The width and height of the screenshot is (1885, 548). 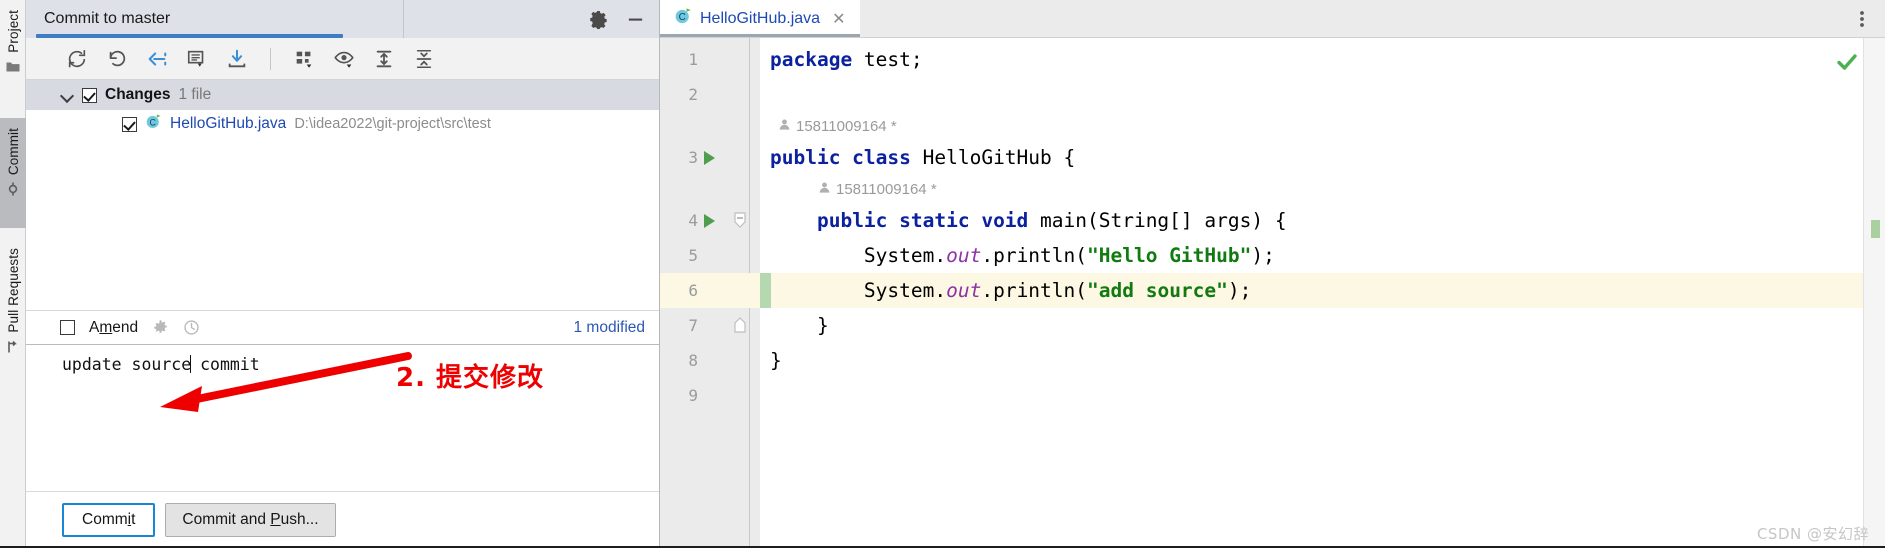 What do you see at coordinates (923, 157) in the screenshot?
I see `code-line-text: public class HelloGitHub {` at bounding box center [923, 157].